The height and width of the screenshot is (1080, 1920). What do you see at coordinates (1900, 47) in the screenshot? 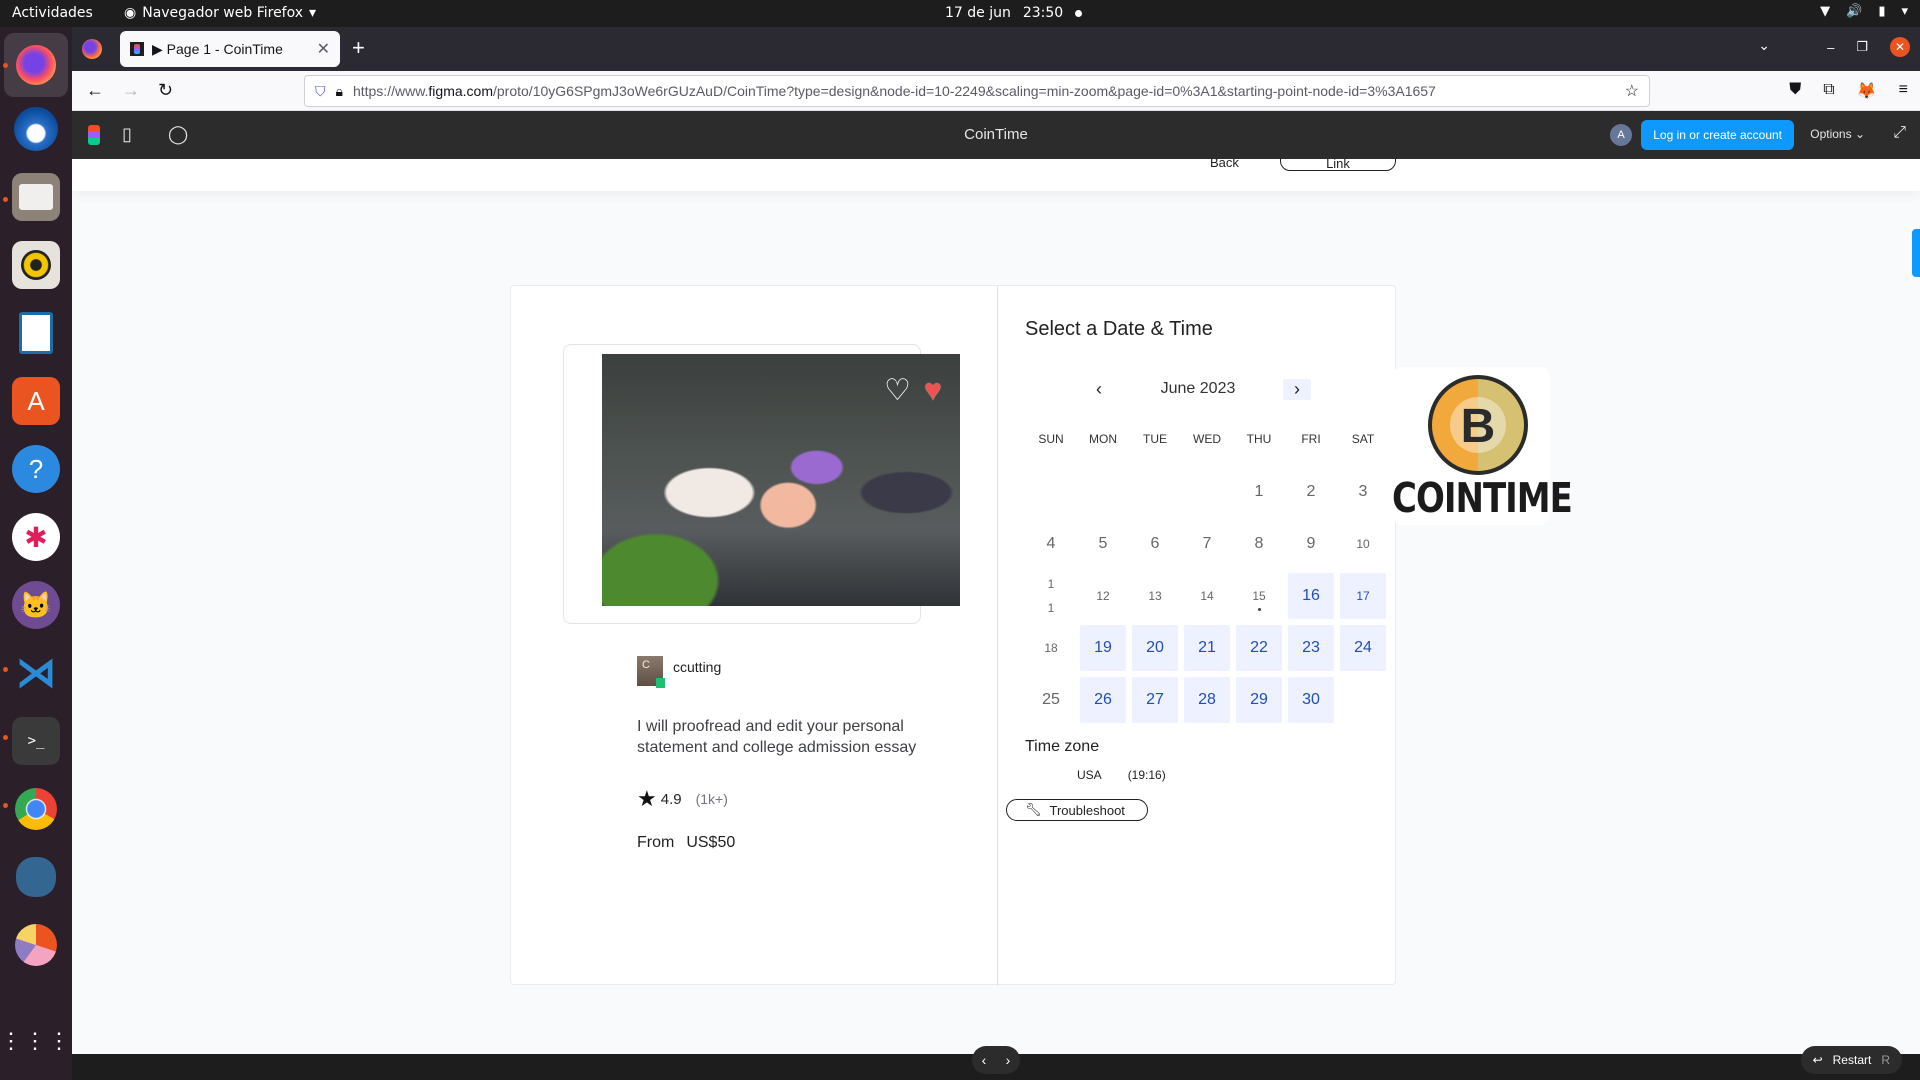
I see `close-window-icon: ✕` at bounding box center [1900, 47].